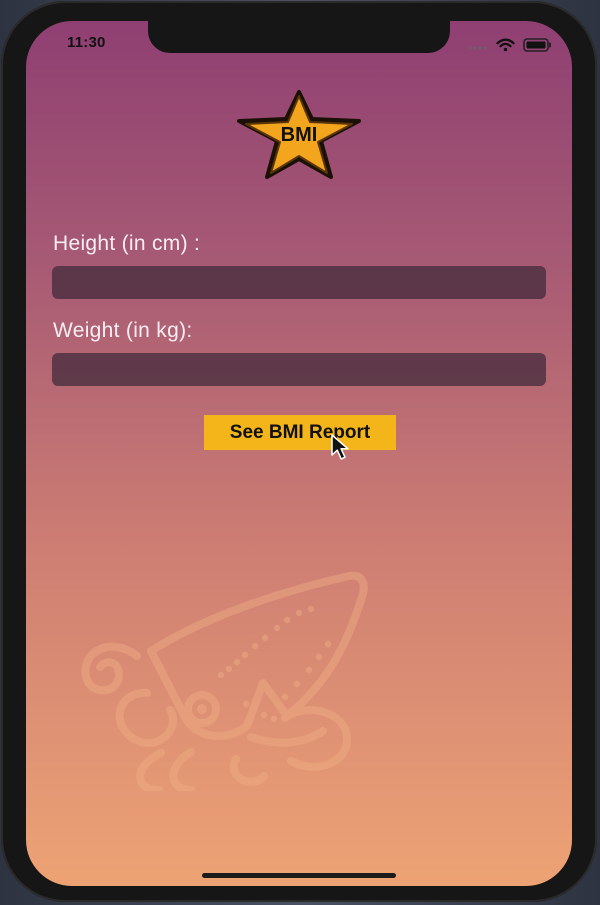 The image size is (600, 905). What do you see at coordinates (127, 243) in the screenshot?
I see `height-label: Height (in cm) :` at bounding box center [127, 243].